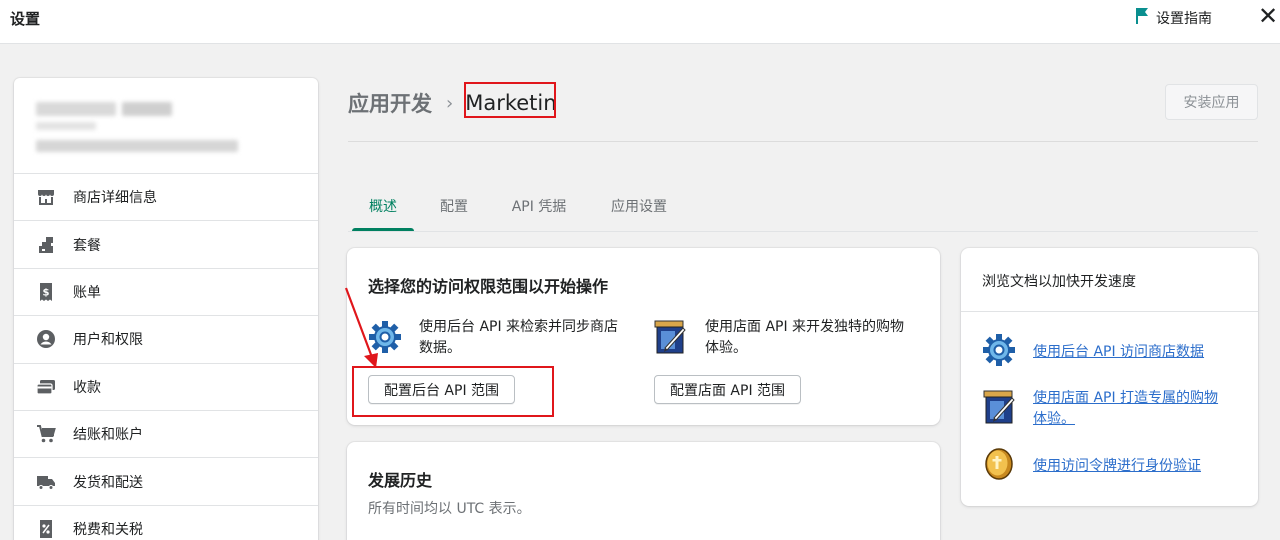  I want to click on sidebar-item-label: 结账和账户, so click(108, 435).